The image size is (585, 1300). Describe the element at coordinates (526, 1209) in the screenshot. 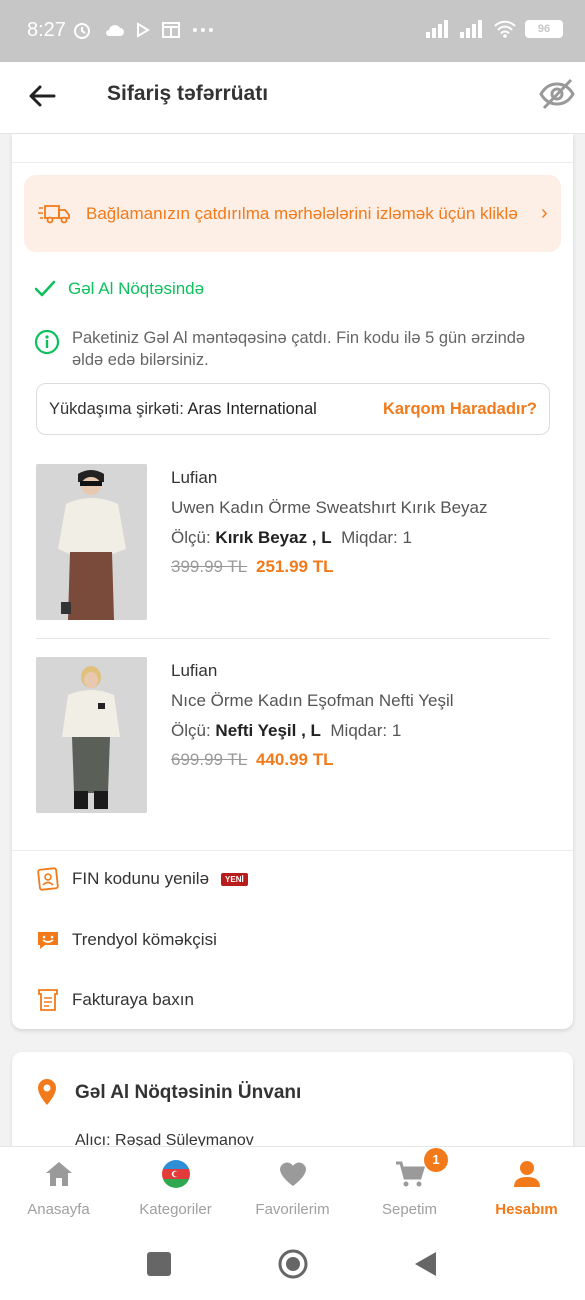

I see `nav-account-label: Hesabım` at that location.